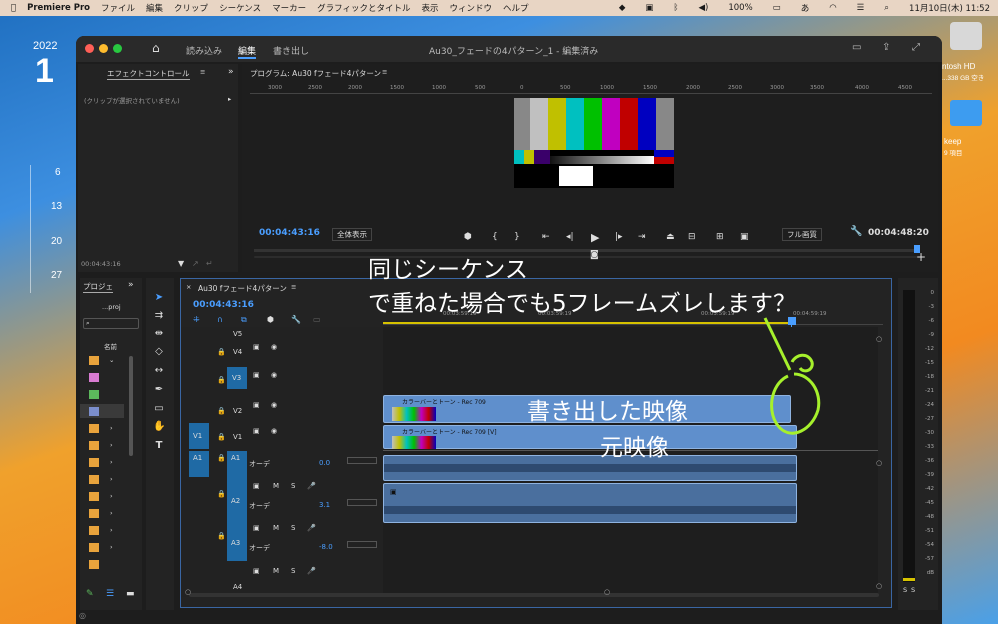 This screenshot has width=998, height=624. What do you see at coordinates (111, 360) in the screenshot?
I see `chevron-down-icon: ⌄` at bounding box center [111, 360].